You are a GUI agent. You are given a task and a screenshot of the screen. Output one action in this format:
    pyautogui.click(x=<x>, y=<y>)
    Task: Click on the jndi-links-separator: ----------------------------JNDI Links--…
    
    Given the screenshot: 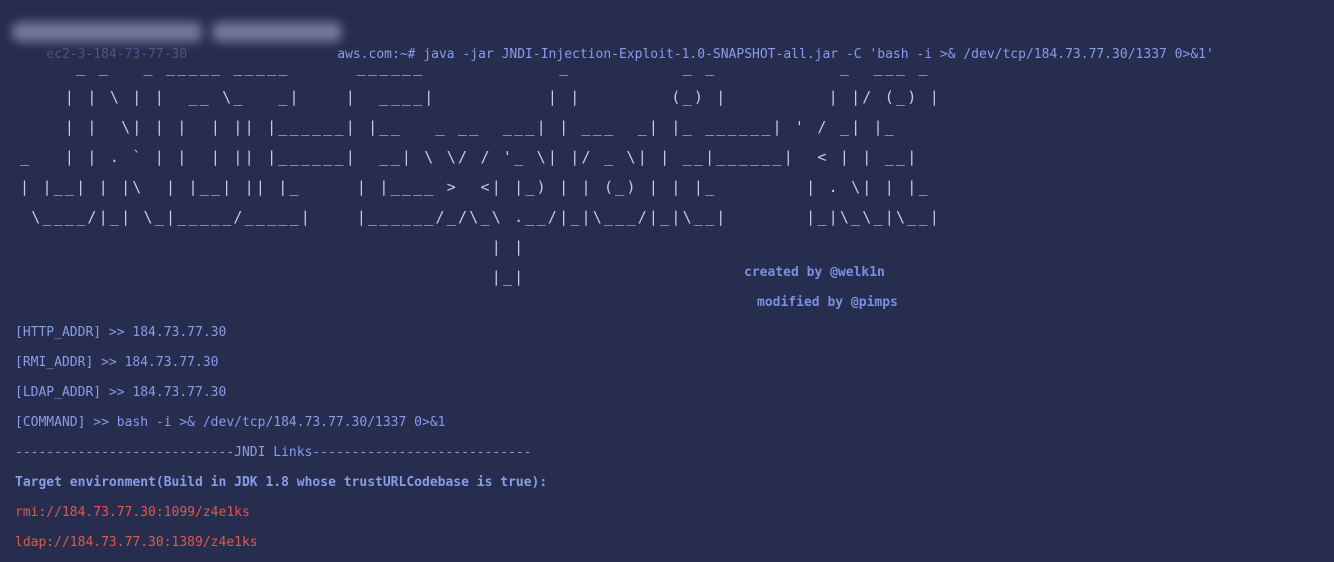 What is the action you would take?
    pyautogui.click(x=273, y=452)
    